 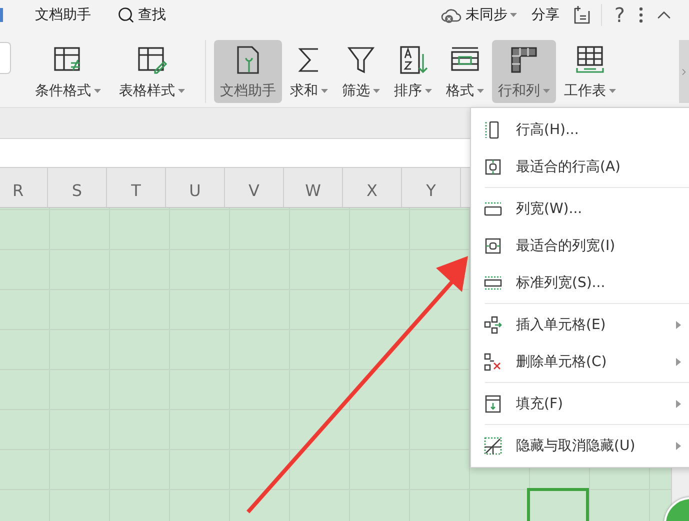 What do you see at coordinates (126, 15) in the screenshot?
I see `search-icon` at bounding box center [126, 15].